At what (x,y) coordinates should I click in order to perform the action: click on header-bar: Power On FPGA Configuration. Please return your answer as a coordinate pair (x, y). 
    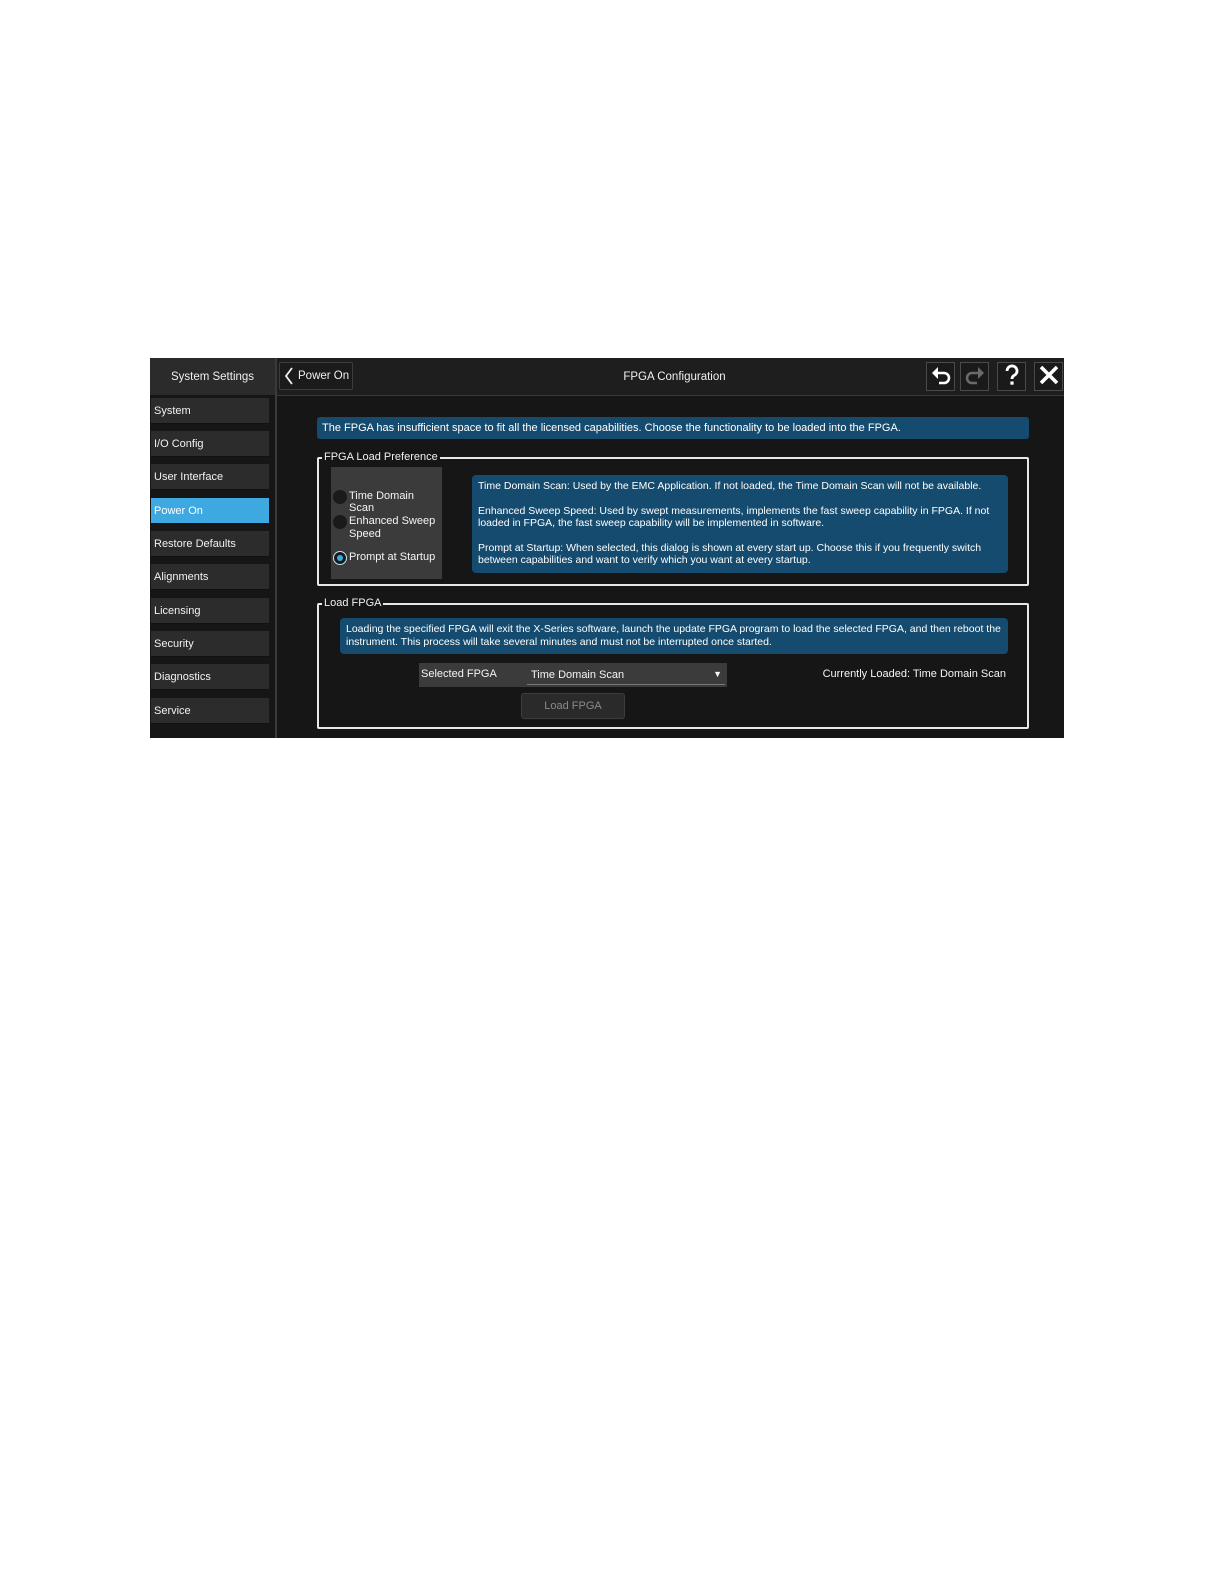
    Looking at the image, I should click on (670, 377).